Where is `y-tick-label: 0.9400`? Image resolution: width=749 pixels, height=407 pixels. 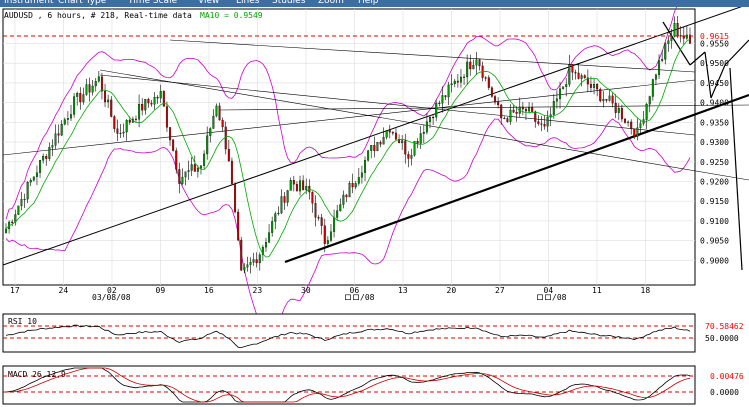 y-tick-label: 0.9400 is located at coordinates (714, 103).